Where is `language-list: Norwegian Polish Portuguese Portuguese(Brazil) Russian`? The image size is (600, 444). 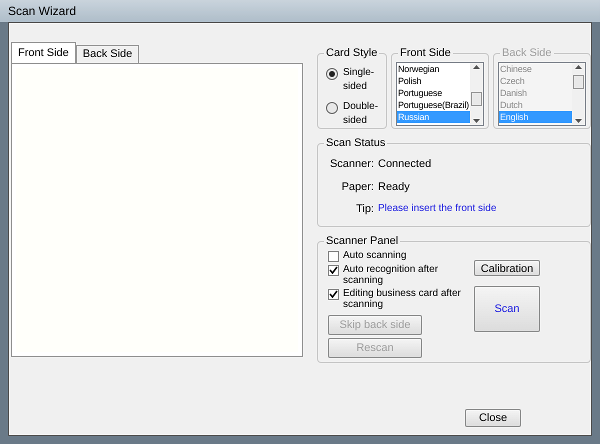 language-list: Norwegian Polish Portuguese Portuguese(Brazil) Russian is located at coordinates (440, 94).